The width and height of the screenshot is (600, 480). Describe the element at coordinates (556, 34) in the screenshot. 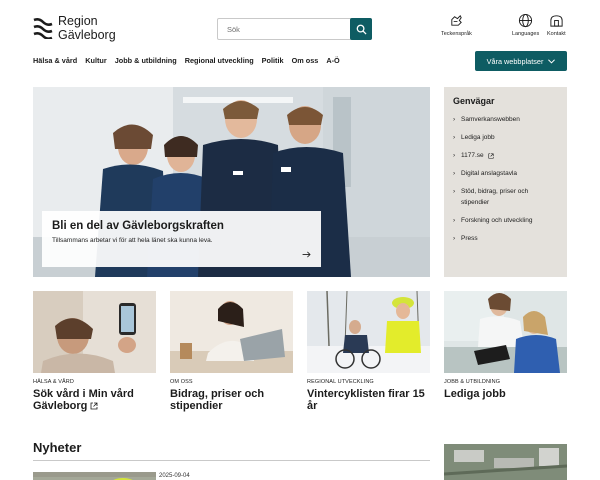

I see `util-label: Kontakt` at that location.